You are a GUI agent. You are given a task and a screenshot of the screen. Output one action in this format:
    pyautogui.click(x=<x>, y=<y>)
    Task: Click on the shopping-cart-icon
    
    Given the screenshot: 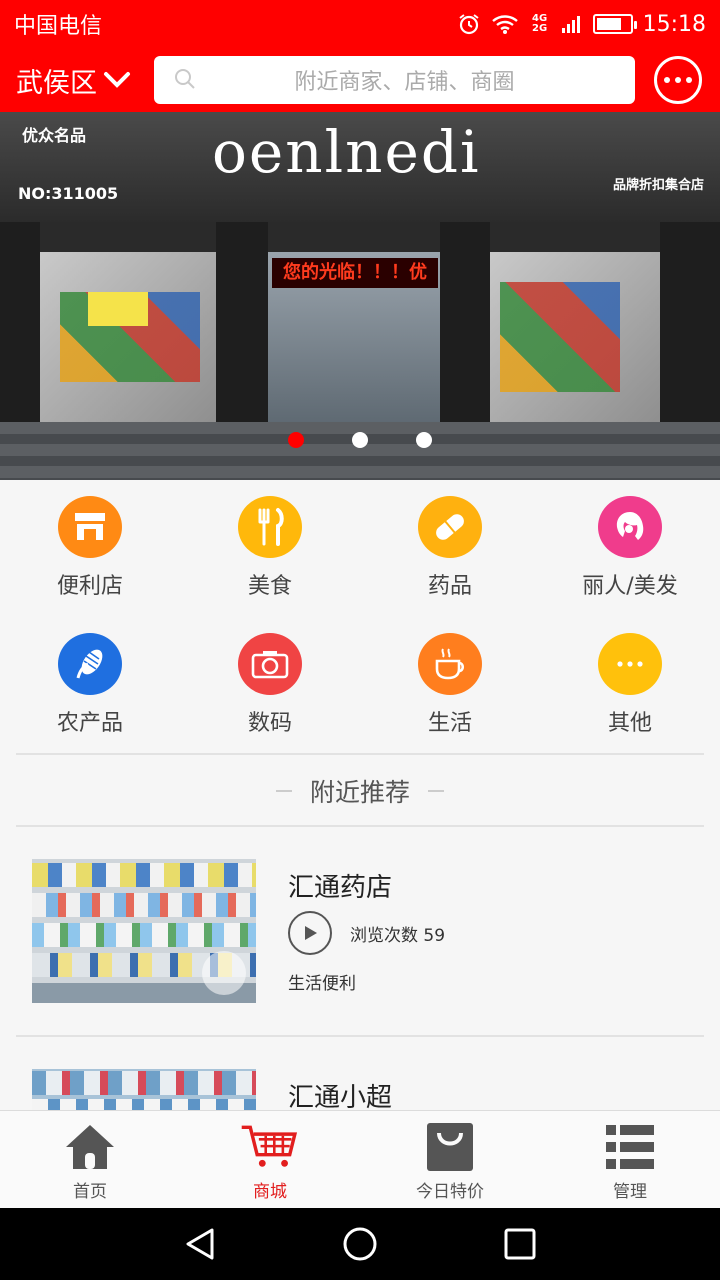 What is the action you would take?
    pyautogui.click(x=269, y=1146)
    